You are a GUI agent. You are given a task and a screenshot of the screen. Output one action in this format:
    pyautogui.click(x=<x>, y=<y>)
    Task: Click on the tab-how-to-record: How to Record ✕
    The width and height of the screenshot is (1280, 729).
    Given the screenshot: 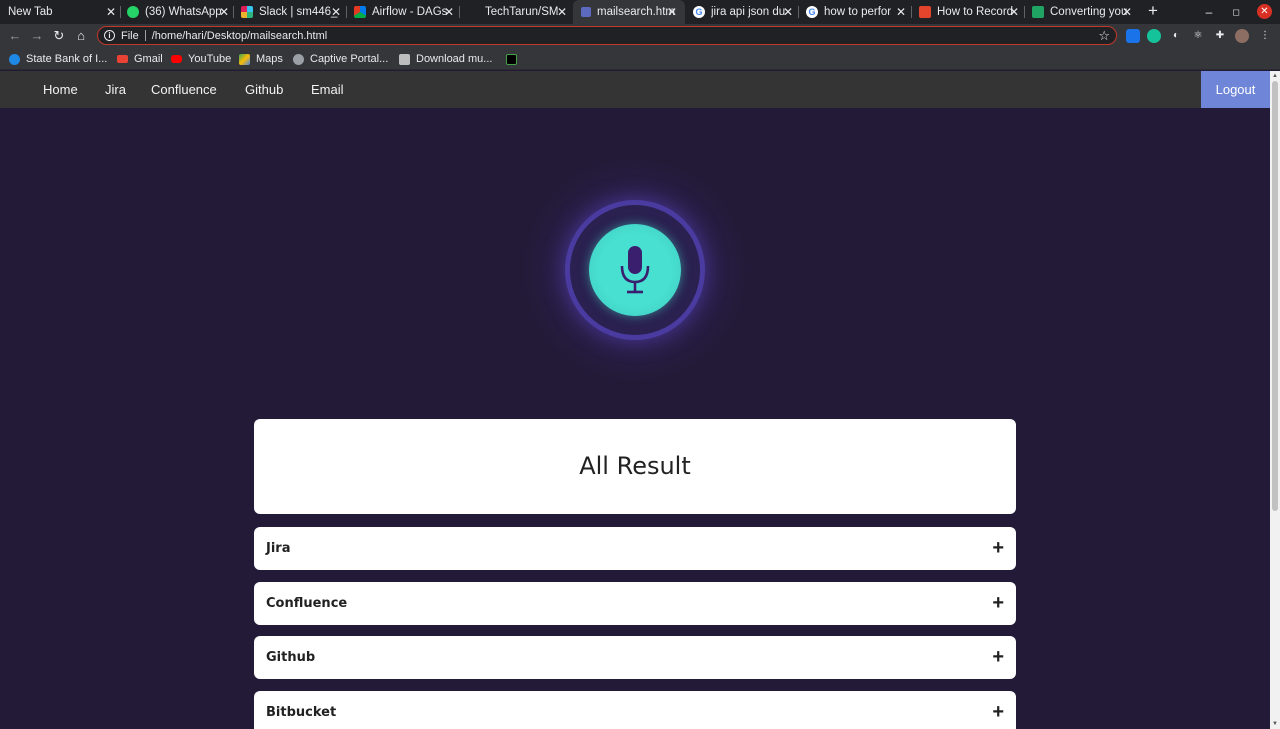 What is the action you would take?
    pyautogui.click(x=970, y=12)
    